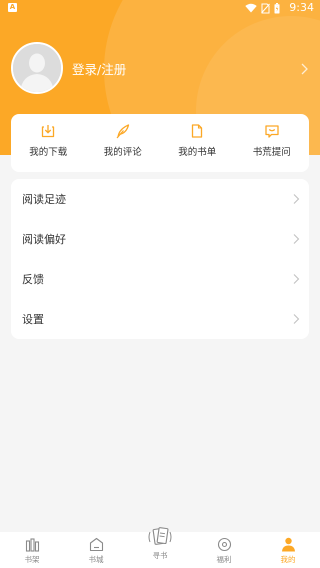 The image size is (320, 568). What do you see at coordinates (48, 131) in the screenshot?
I see `download-icon` at bounding box center [48, 131].